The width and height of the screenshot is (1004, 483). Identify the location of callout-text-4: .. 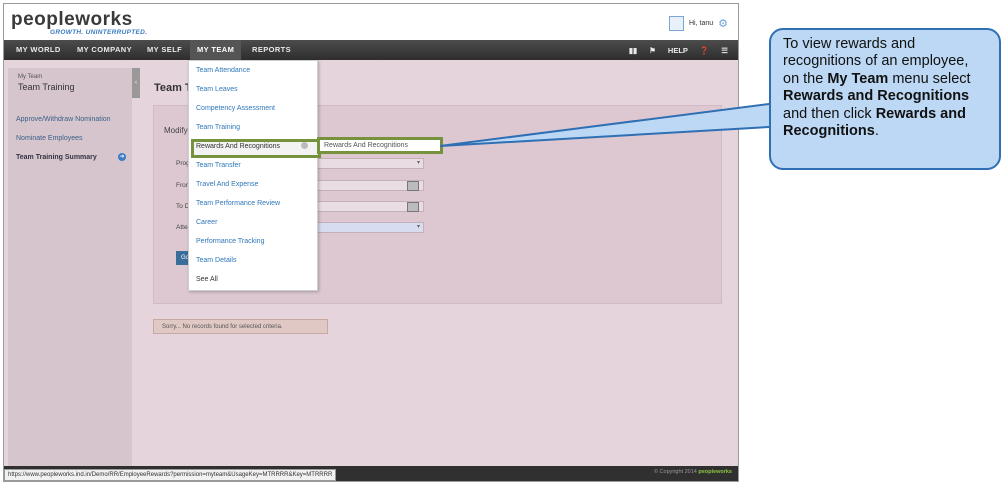
(876, 131).